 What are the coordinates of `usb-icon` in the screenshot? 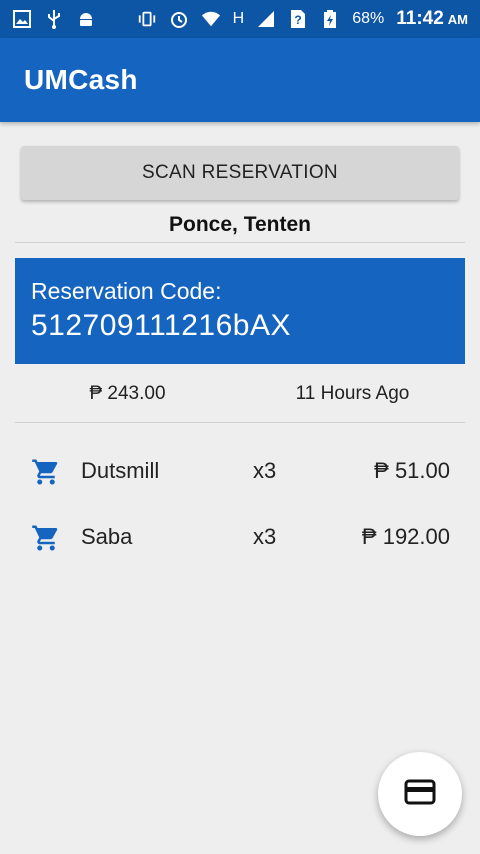 It's located at (54, 19).